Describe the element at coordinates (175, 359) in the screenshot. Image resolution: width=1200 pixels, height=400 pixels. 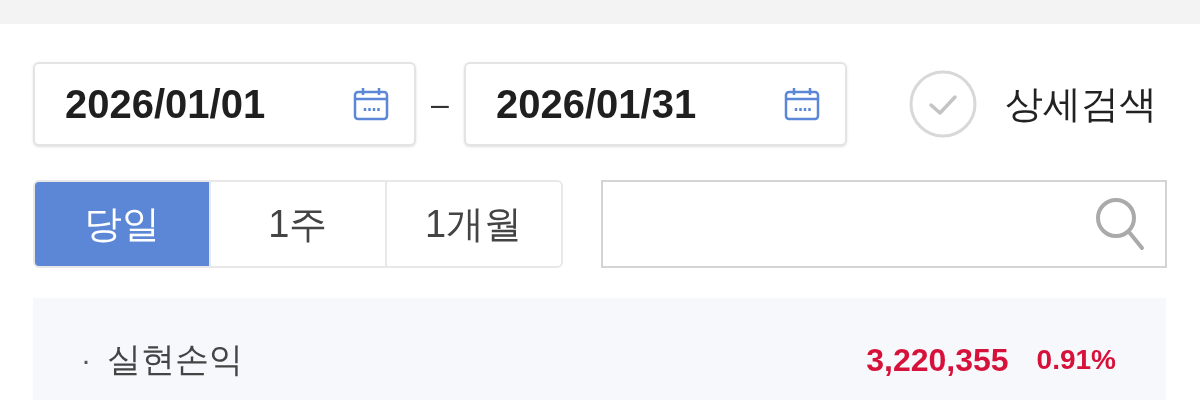
I see `summary-label: 실현손익` at that location.